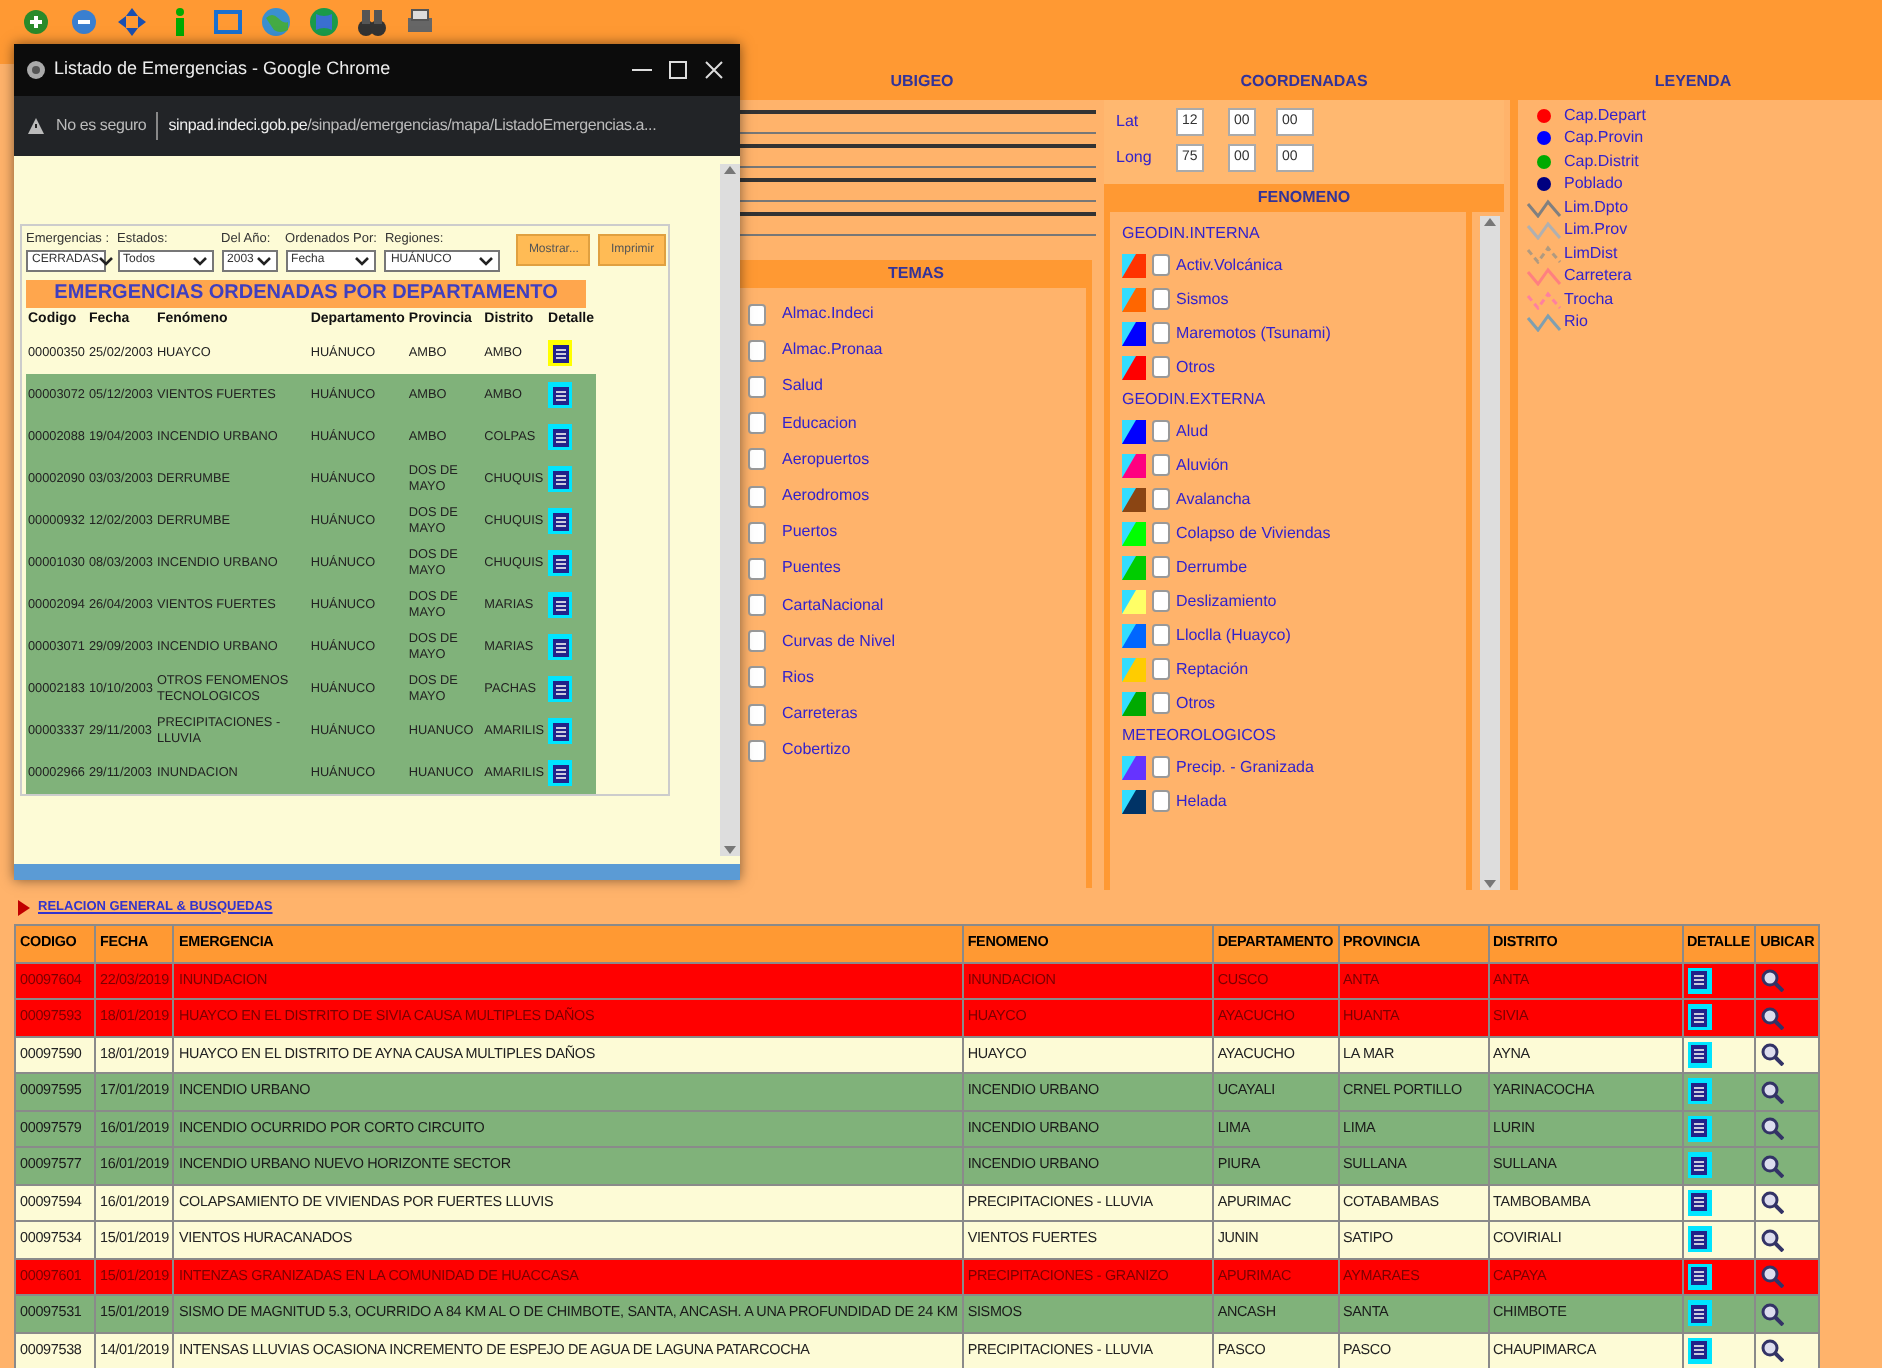  I want to click on binoculars-icon, so click(372, 22).